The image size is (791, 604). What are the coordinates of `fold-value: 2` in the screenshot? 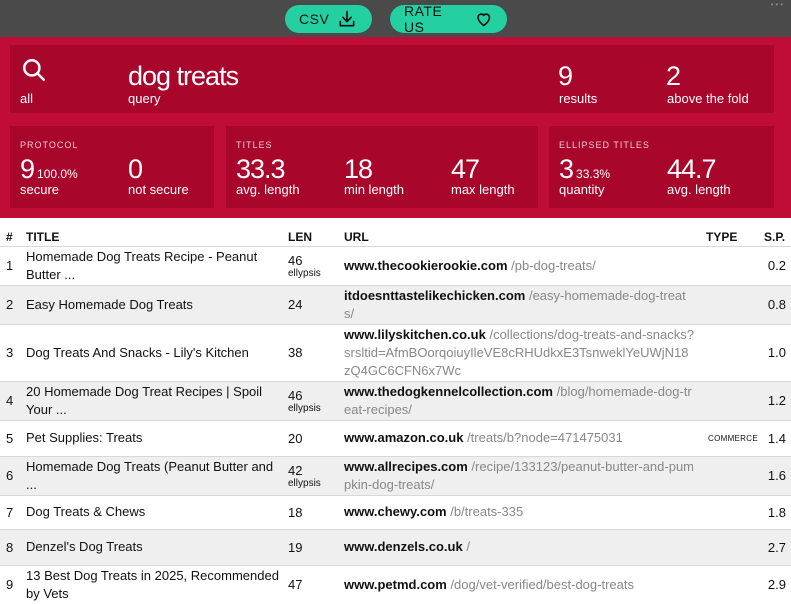 It's located at (673, 76).